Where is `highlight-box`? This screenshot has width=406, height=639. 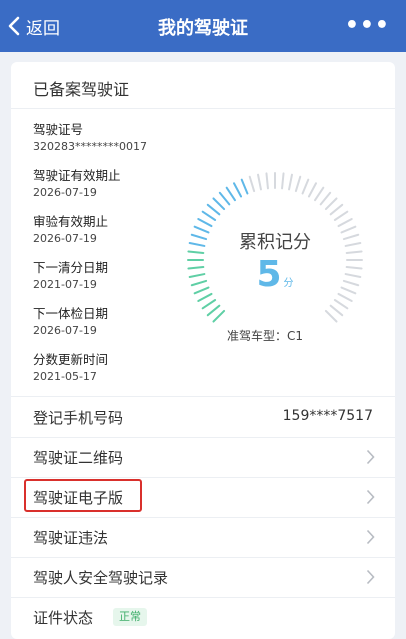
highlight-box is located at coordinates (83, 495).